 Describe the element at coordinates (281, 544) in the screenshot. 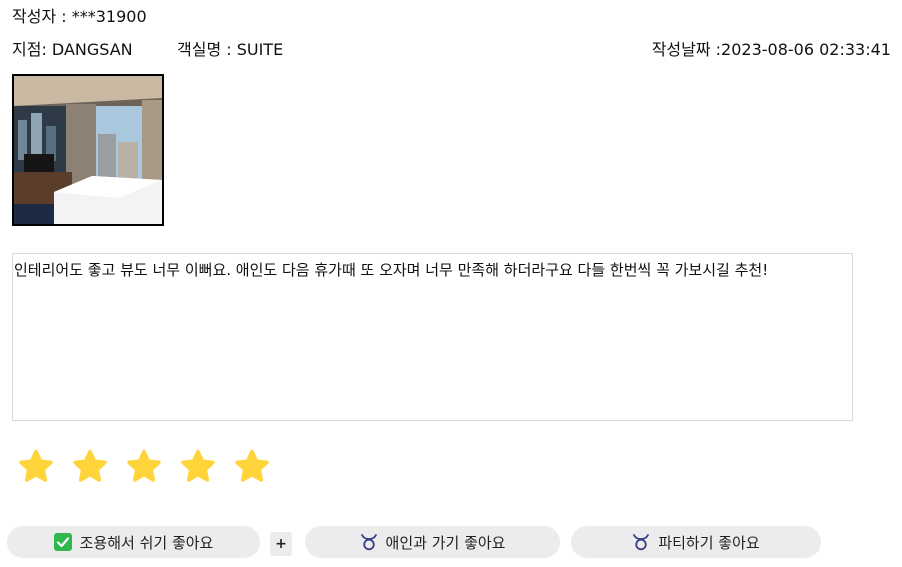

I see `add-tag-button: +` at that location.